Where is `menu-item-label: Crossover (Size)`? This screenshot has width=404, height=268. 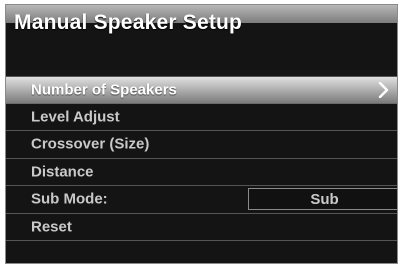
menu-item-label: Crossover (Size) is located at coordinates (90, 144).